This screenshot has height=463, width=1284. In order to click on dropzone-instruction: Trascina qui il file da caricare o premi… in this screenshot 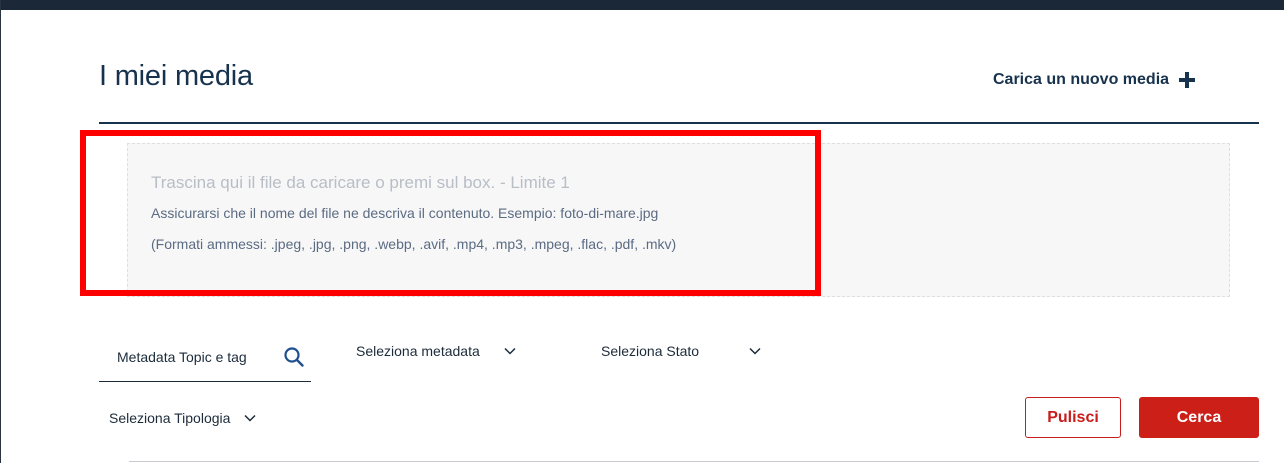, I will do `click(360, 182)`.